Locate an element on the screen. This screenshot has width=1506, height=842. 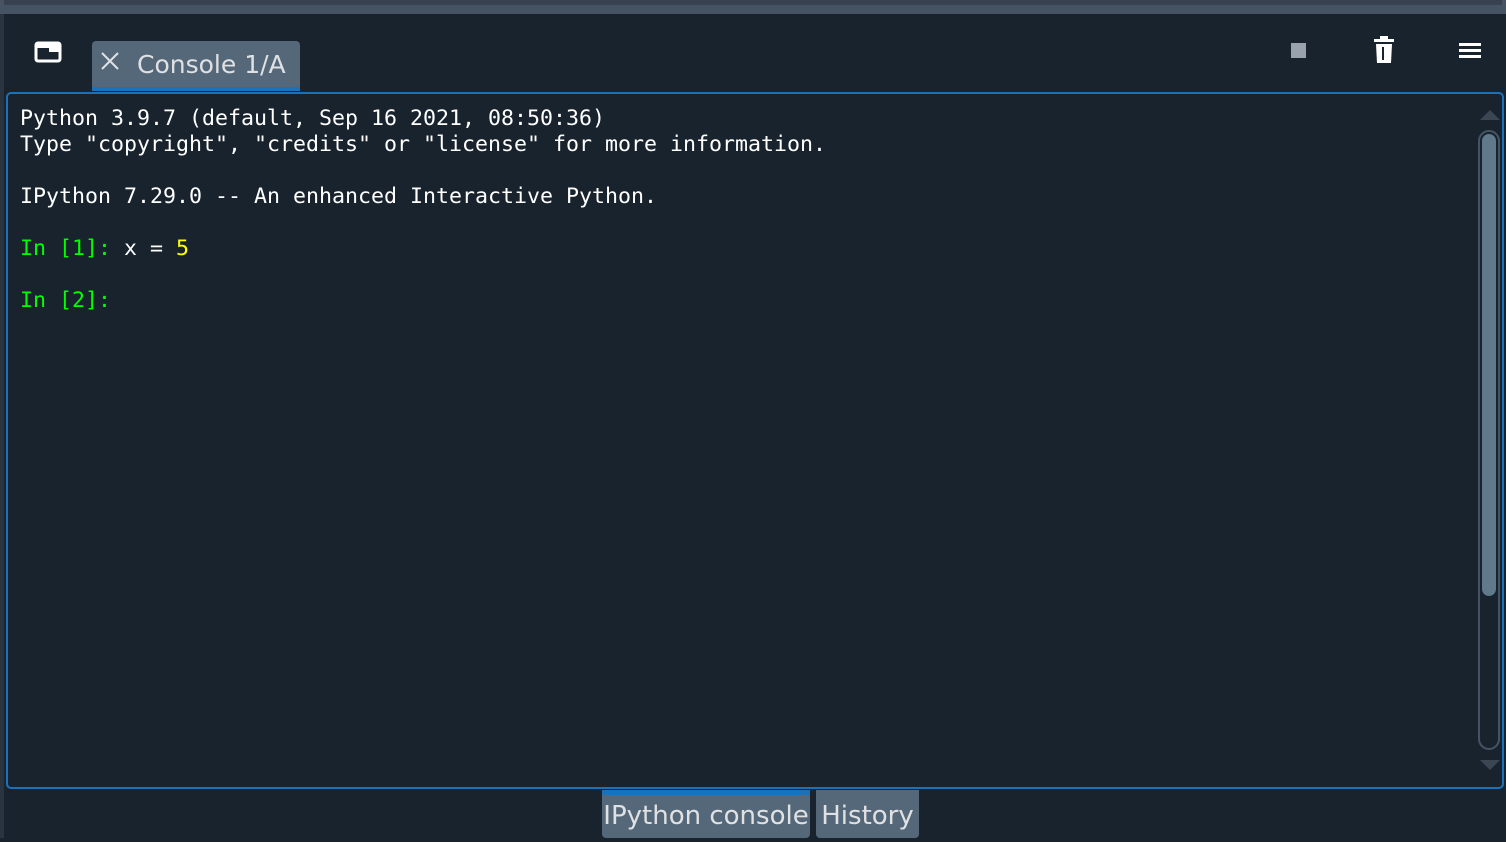
tab-ipython-console: IPython console is located at coordinates (706, 814).